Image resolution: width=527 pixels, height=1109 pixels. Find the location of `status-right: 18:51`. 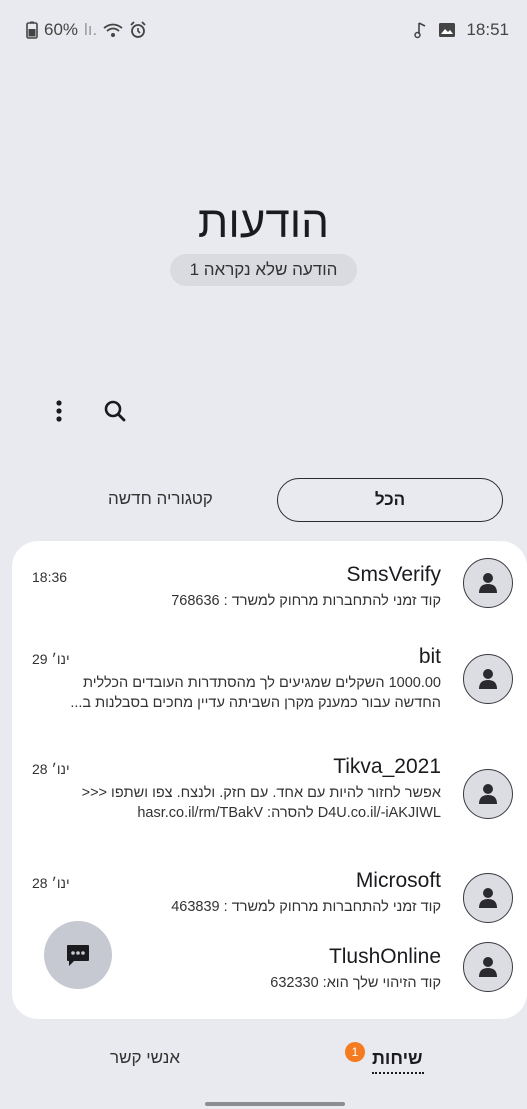

status-right: 18:51 is located at coordinates (461, 30).